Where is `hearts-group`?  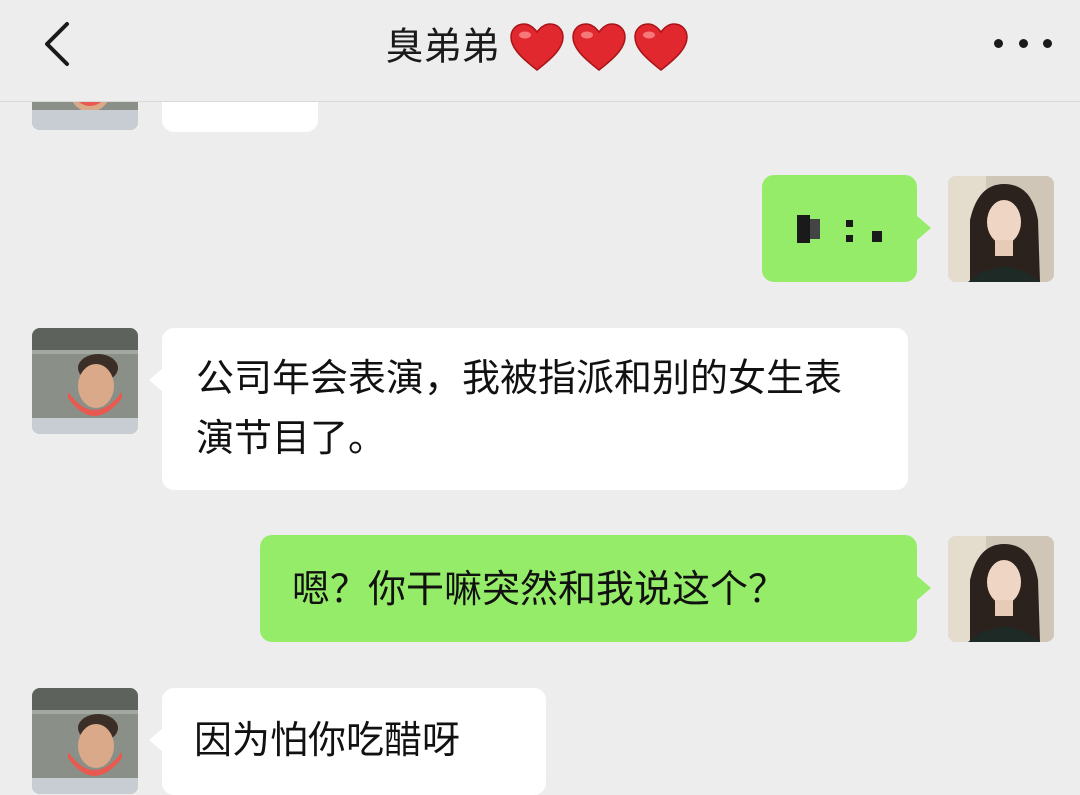
hearts-group is located at coordinates (602, 47).